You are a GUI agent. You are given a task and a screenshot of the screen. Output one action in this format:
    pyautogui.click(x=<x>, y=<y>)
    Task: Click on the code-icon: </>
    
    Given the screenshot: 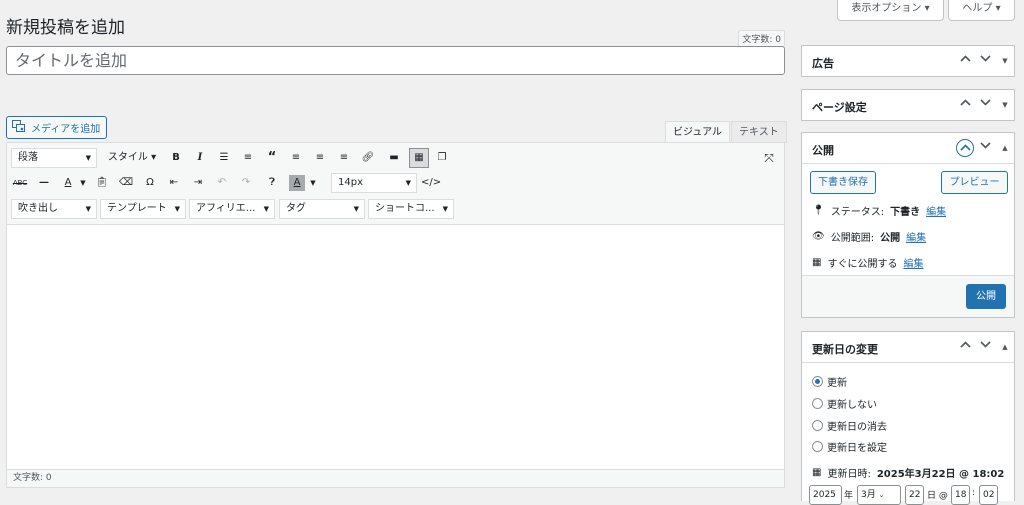 What is the action you would take?
    pyautogui.click(x=431, y=183)
    